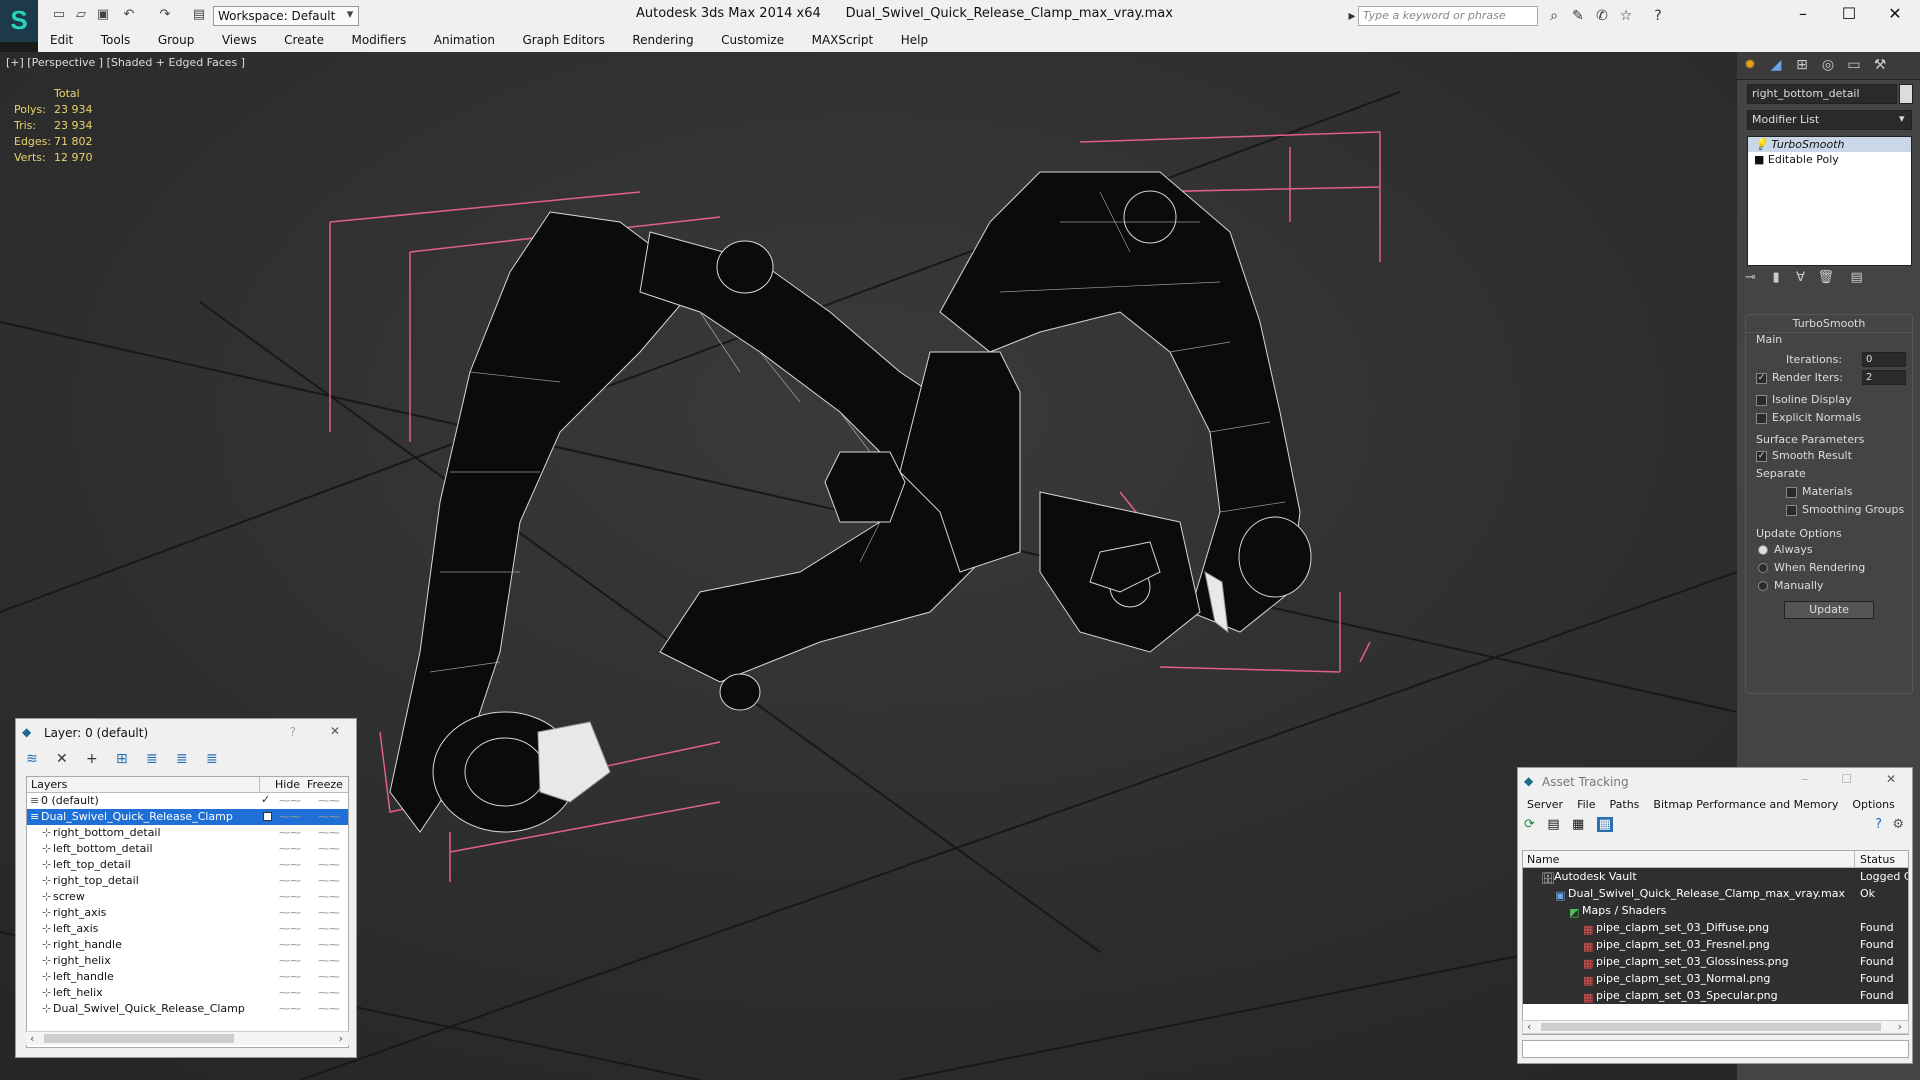 This screenshot has height=1080, width=1920. Describe the element at coordinates (1822, 94) in the screenshot. I see `object-name-field: right_bottom_detail` at that location.